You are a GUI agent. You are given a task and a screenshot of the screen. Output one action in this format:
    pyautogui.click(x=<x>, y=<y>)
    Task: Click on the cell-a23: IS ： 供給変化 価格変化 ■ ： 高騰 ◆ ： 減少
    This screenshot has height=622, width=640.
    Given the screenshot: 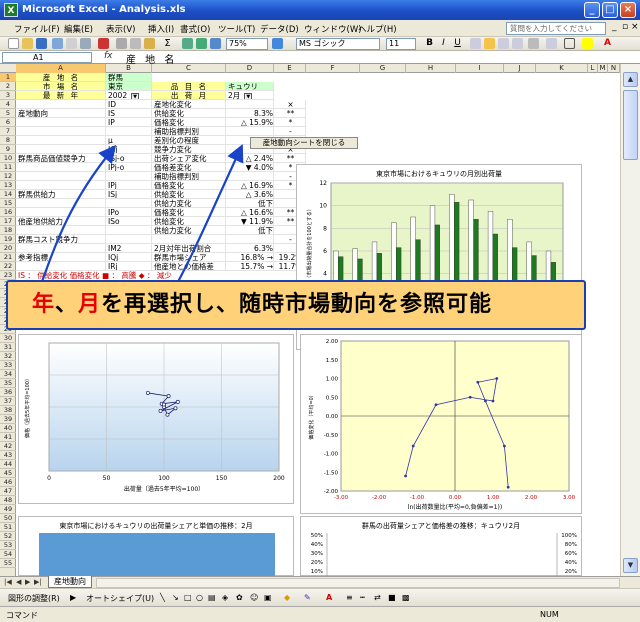 What is the action you would take?
    pyautogui.click(x=166, y=275)
    